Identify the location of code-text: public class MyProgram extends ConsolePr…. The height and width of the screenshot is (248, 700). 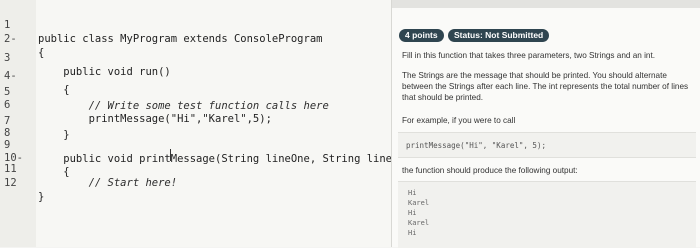
(180, 39).